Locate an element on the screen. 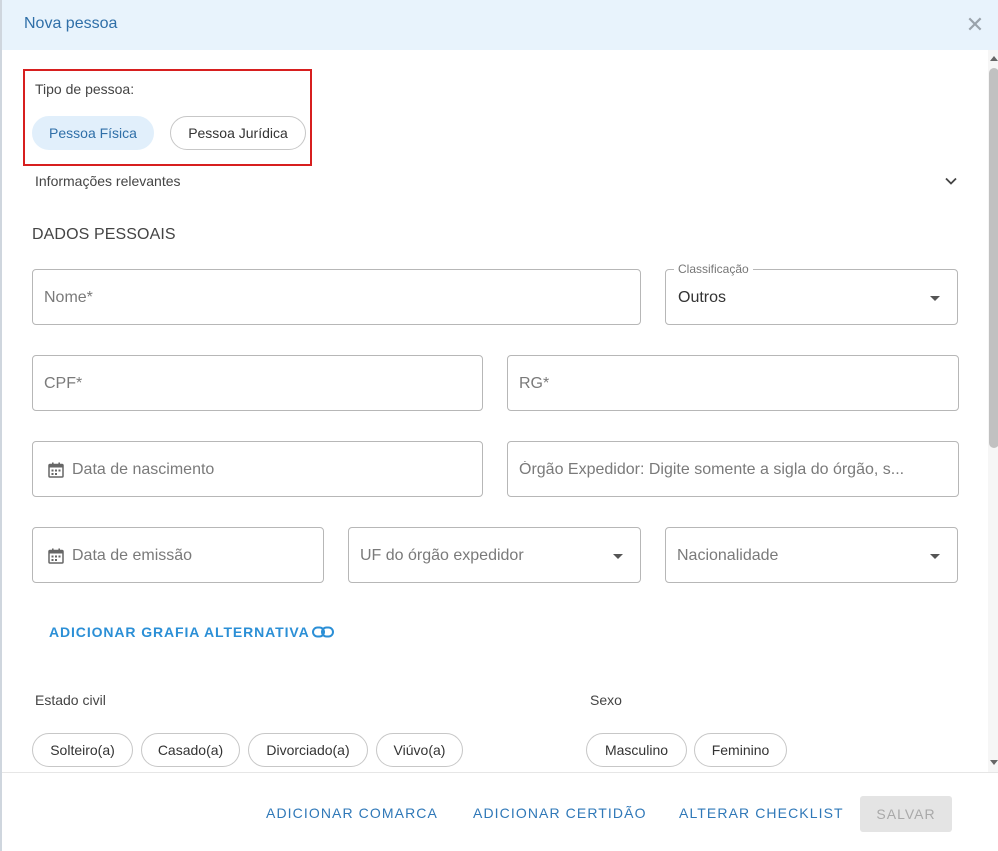 The height and width of the screenshot is (851, 998). data-nascimento-placeholder: Data de nascimento is located at coordinates (143, 469).